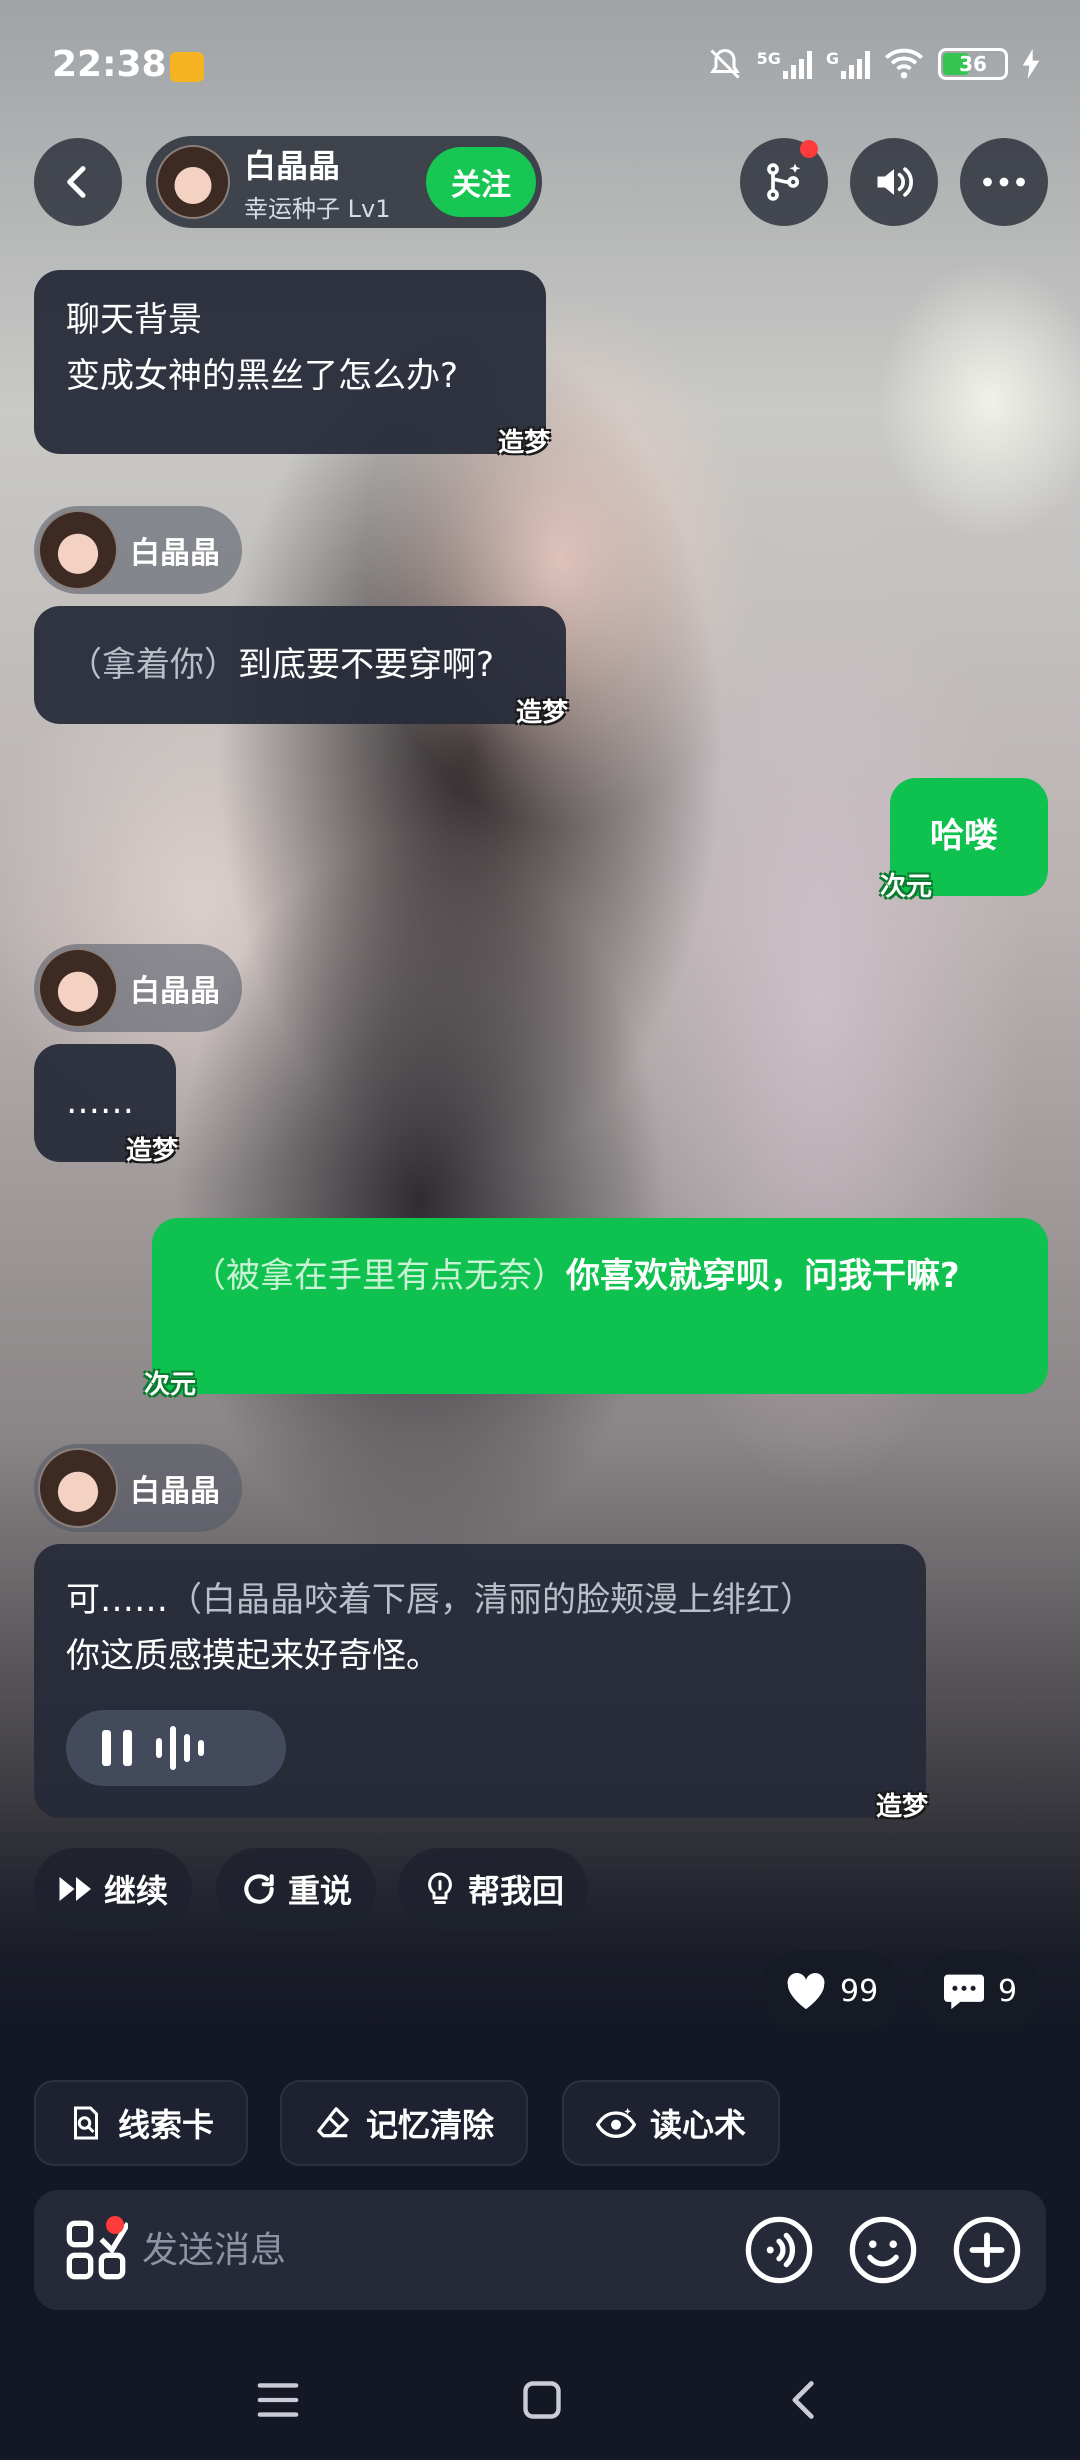  What do you see at coordinates (964, 1992) in the screenshot?
I see `comment-icon` at bounding box center [964, 1992].